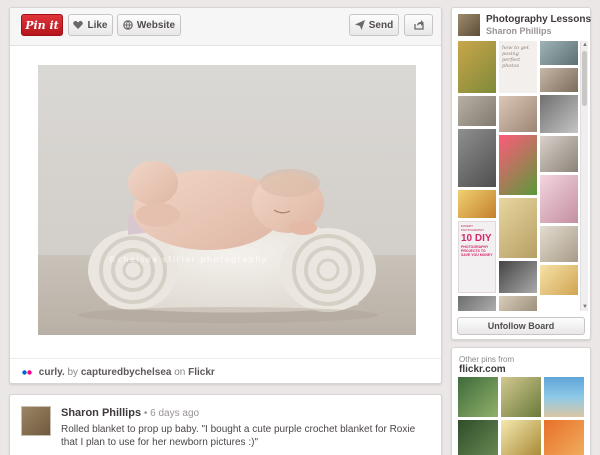  I want to click on photo-watermark: ©chelsea stirler photography, so click(188, 259).